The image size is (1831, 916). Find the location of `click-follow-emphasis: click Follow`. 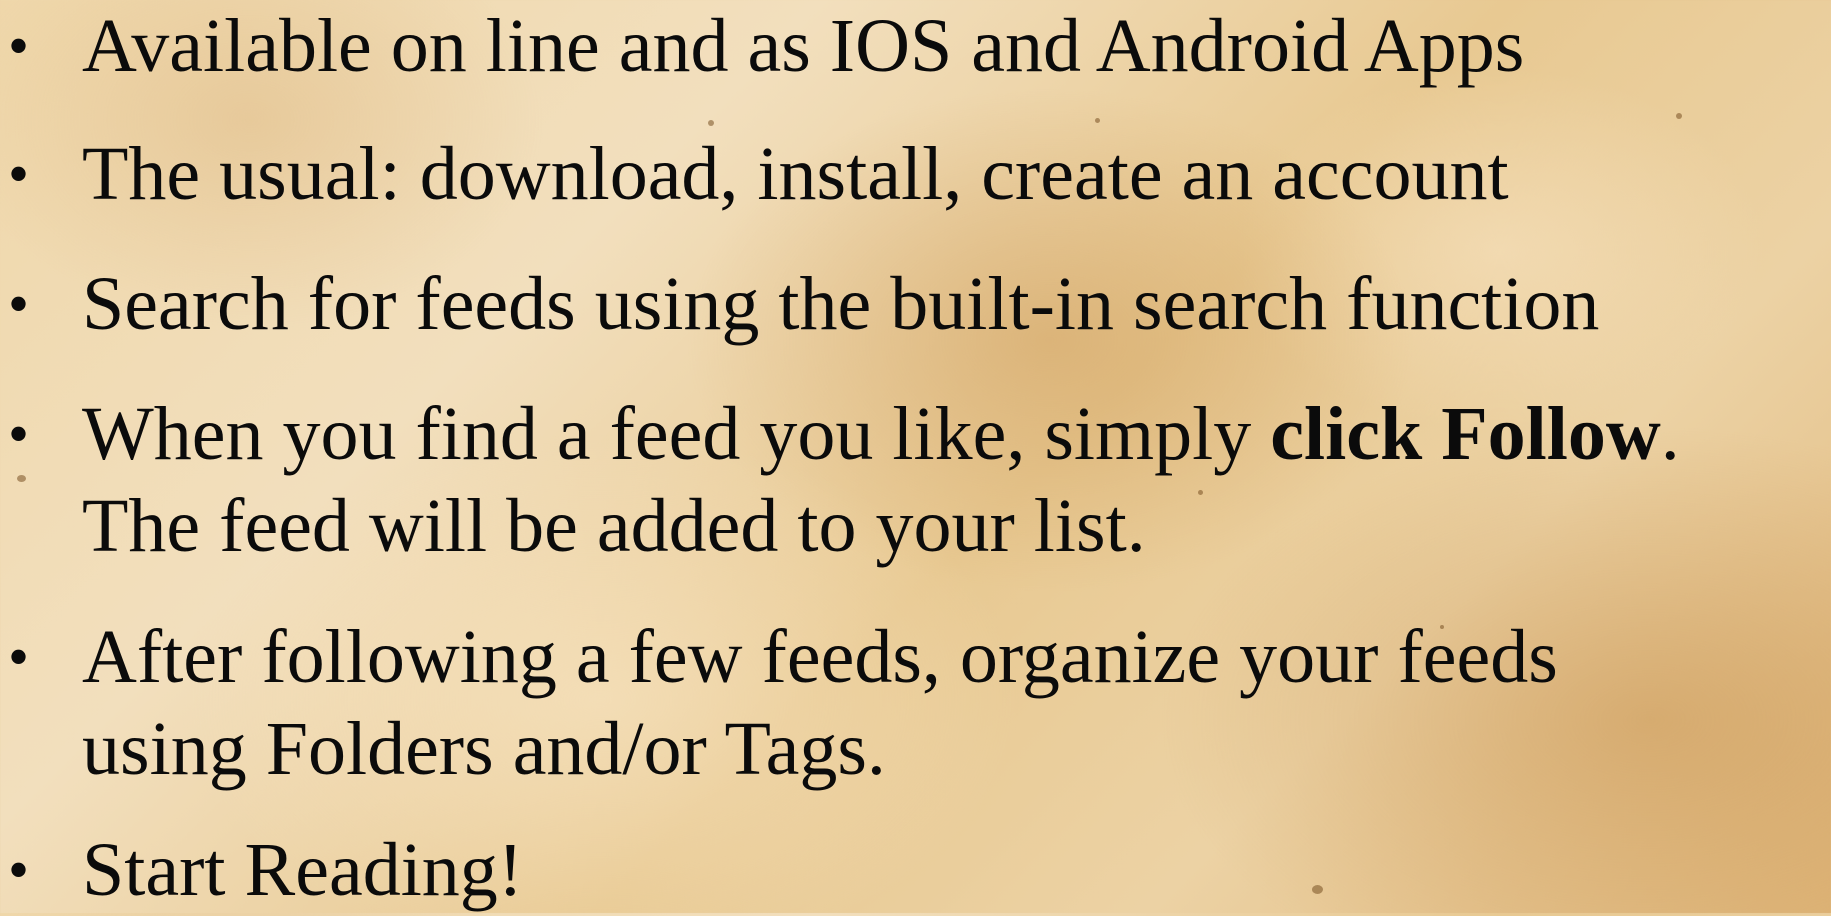

click-follow-emphasis: click Follow is located at coordinates (1465, 434).